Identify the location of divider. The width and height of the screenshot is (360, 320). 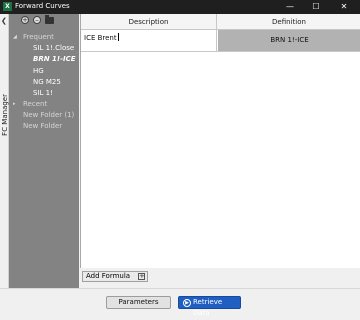
(180, 288).